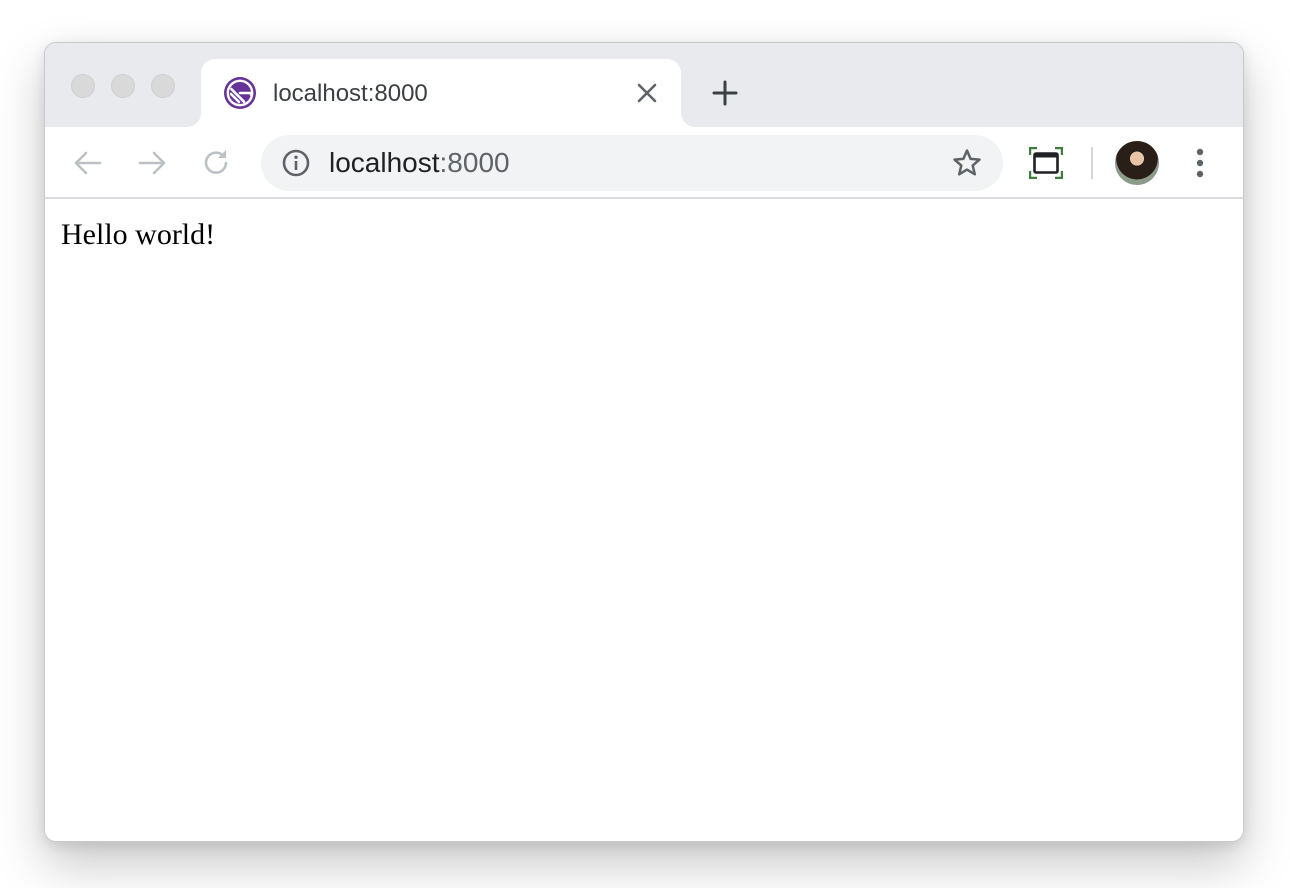 This screenshot has width=1290, height=888. I want to click on url-text: localhost:8000, so click(419, 163).